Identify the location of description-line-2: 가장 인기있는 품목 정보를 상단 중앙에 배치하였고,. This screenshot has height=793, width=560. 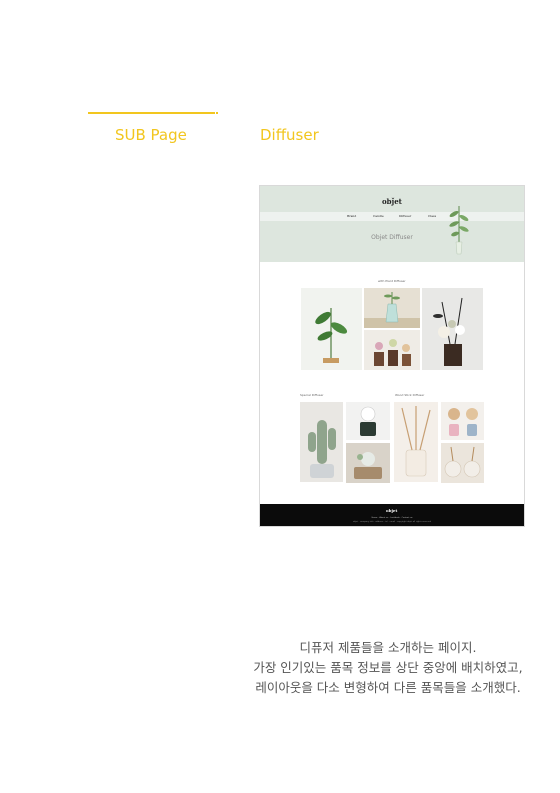
(388, 667).